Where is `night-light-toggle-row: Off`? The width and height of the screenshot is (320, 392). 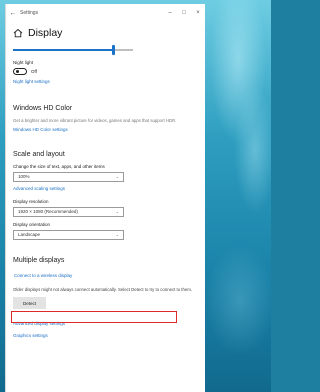
night-light-toggle-row: Off is located at coordinates (105, 71).